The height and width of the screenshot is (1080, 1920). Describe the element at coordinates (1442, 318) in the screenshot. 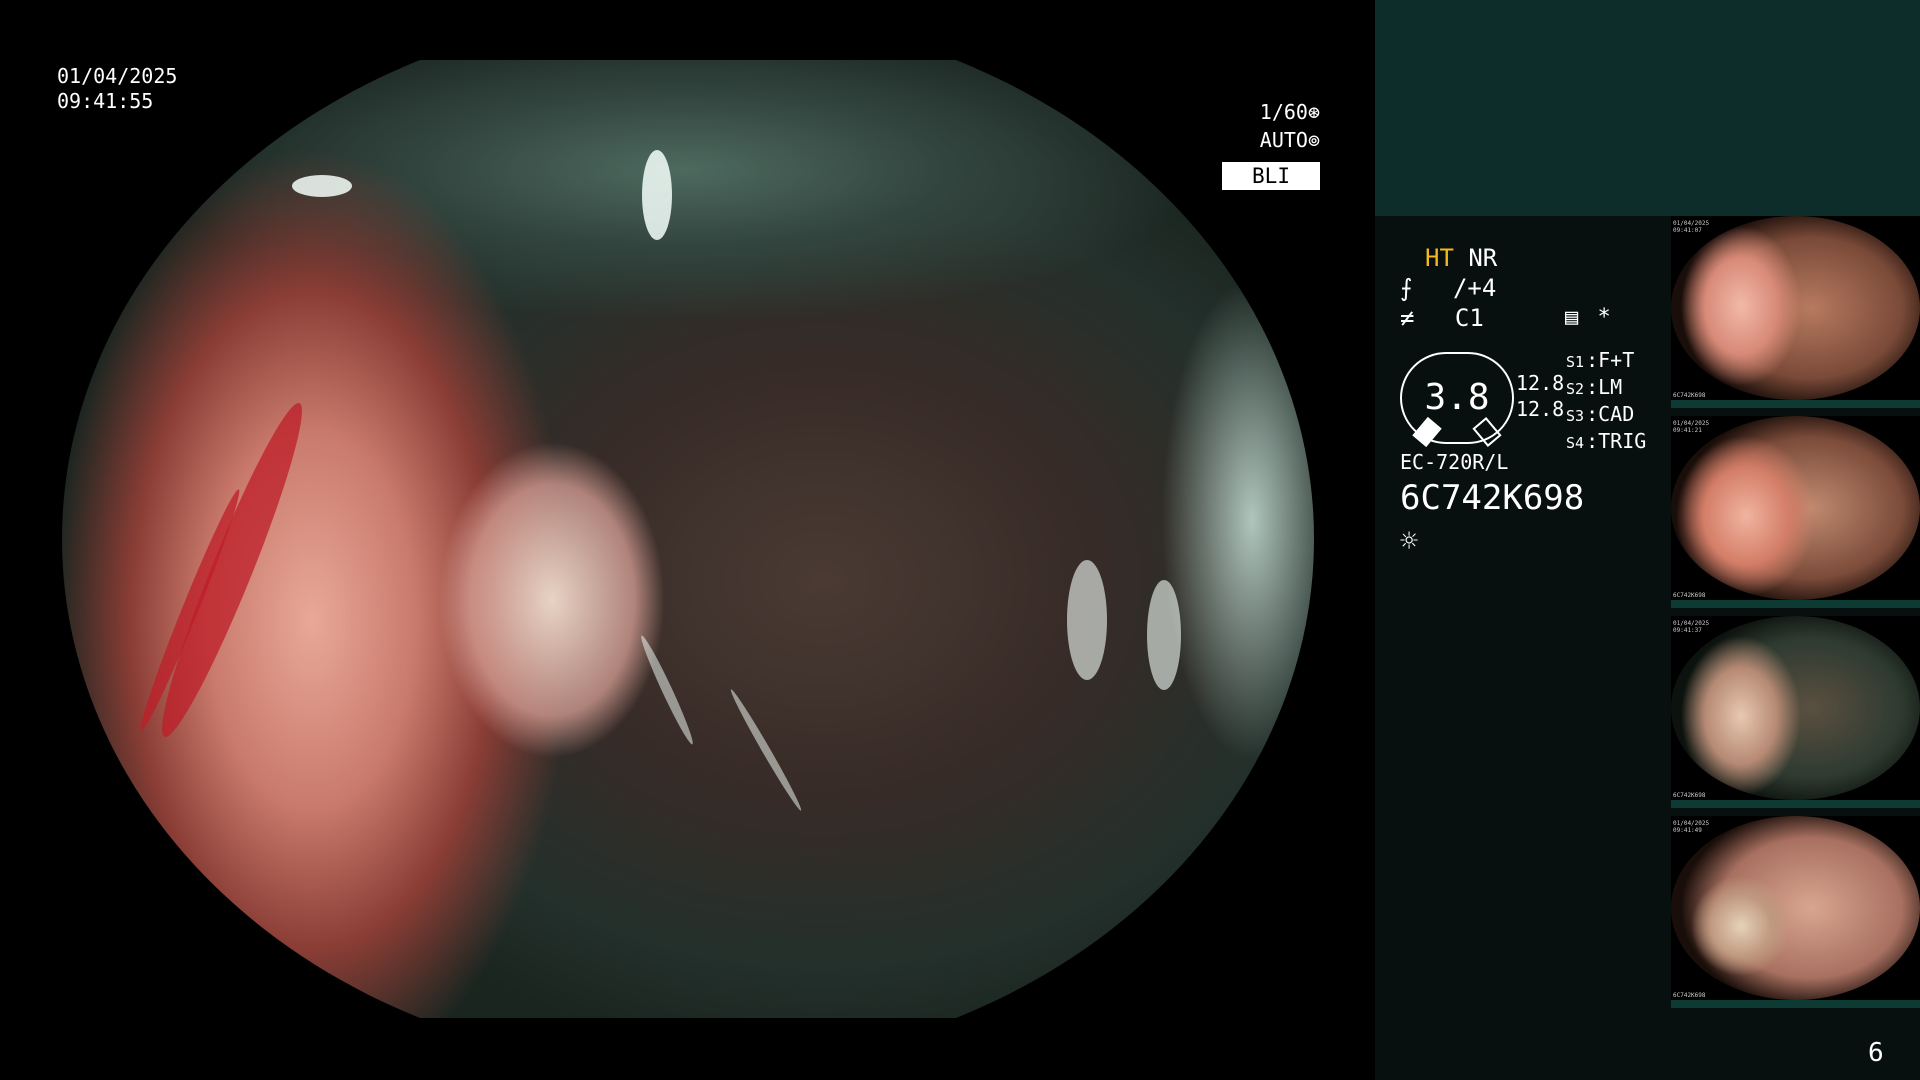

I see `color-row: ≠ C1` at that location.